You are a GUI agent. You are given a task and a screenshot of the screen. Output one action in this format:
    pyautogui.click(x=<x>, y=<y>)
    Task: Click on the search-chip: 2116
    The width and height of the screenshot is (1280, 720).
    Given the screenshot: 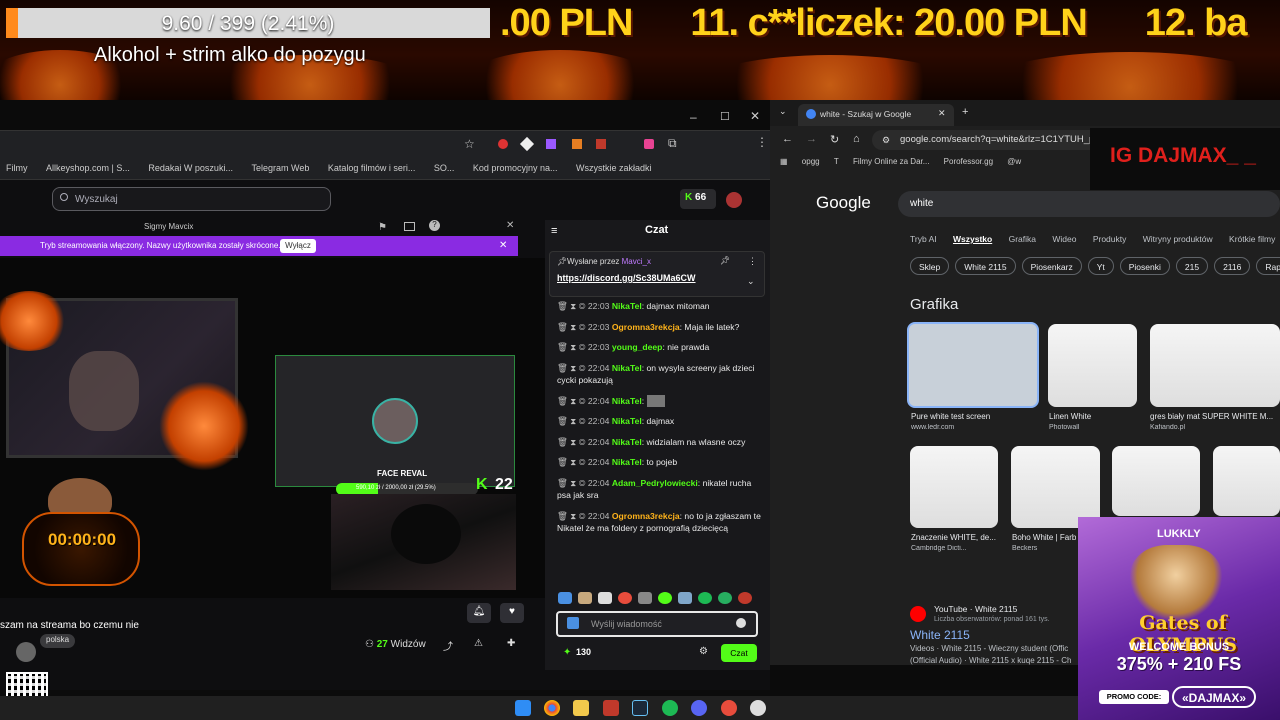 What is the action you would take?
    pyautogui.click(x=1232, y=266)
    